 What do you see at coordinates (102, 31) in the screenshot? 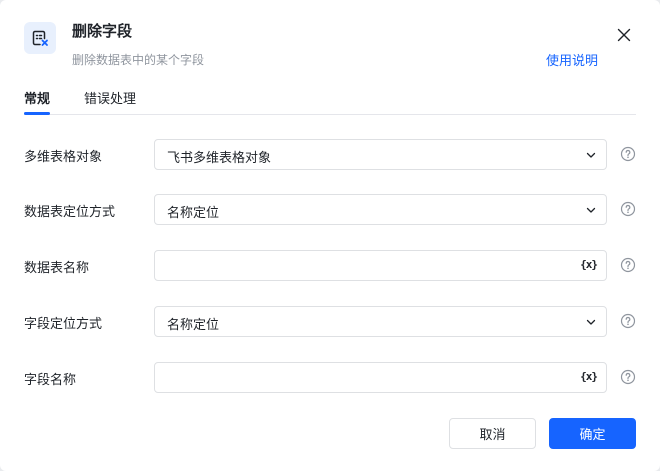
I see `dialog-title: 删除字段` at bounding box center [102, 31].